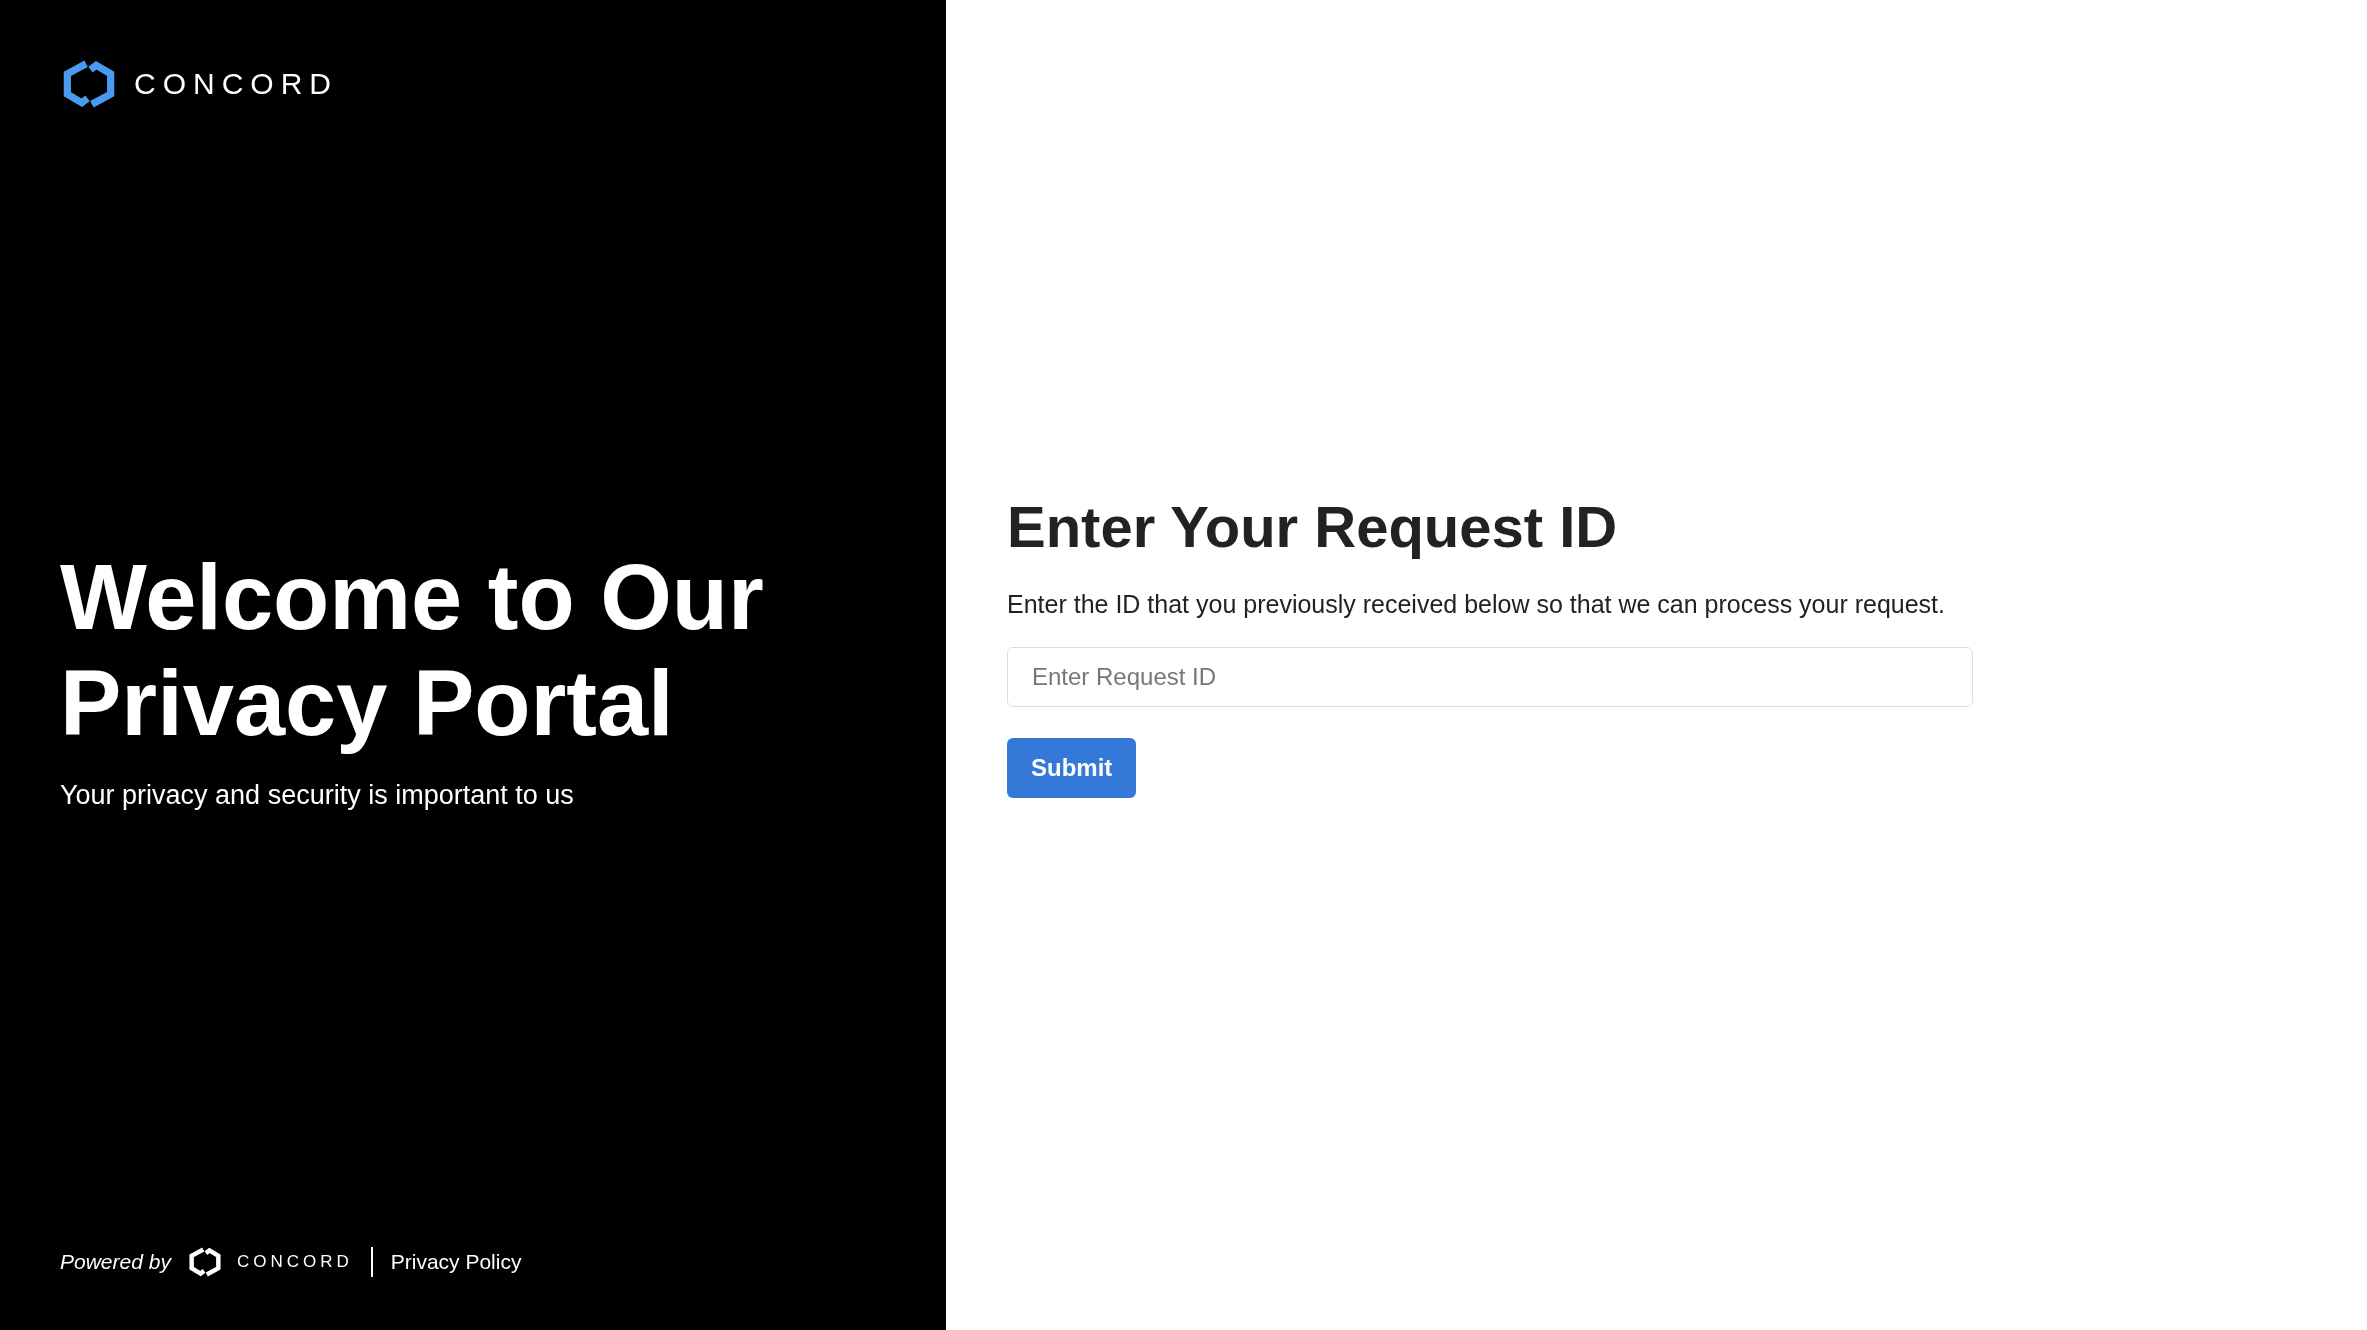 This screenshot has width=2367, height=1330. I want to click on form-title: Enter Your Request ID, so click(1313, 526).